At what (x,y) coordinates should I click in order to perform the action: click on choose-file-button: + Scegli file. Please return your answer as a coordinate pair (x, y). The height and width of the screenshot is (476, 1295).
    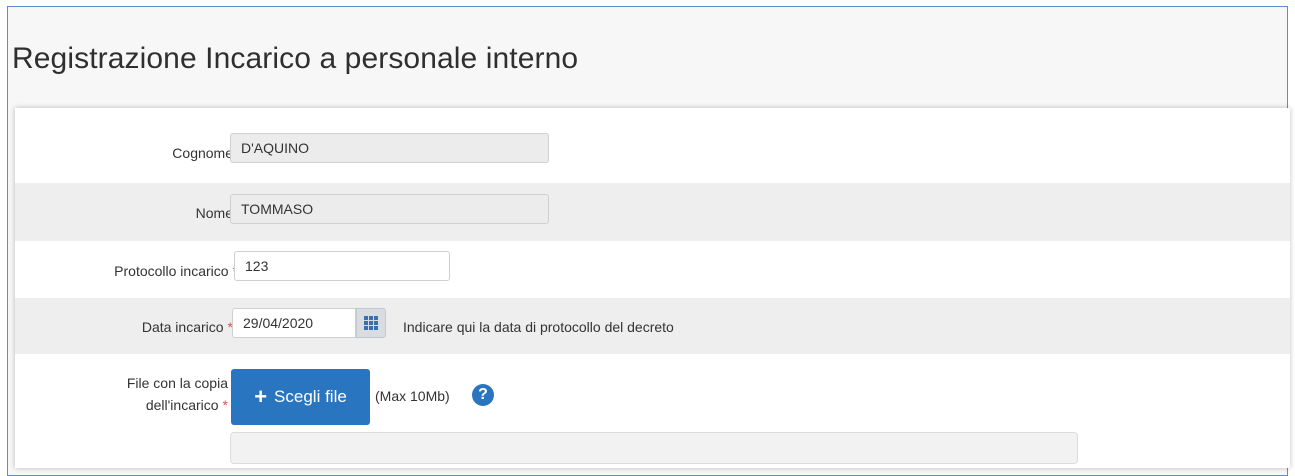
    Looking at the image, I should click on (300, 397).